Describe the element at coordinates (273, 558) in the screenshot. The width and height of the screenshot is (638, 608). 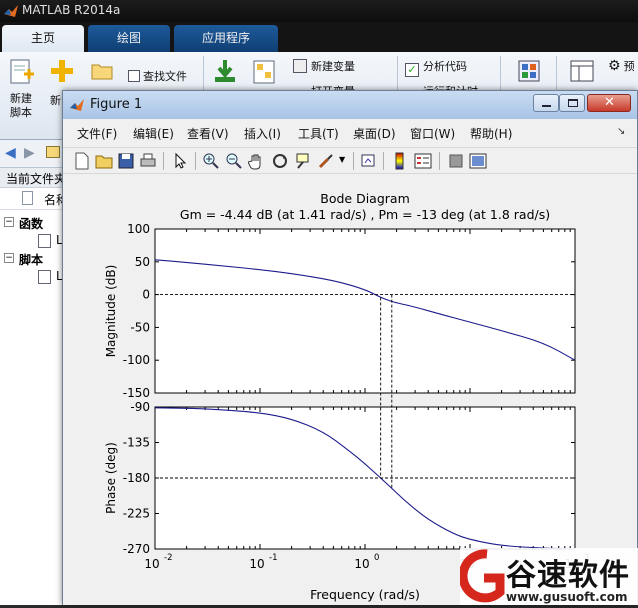
I see `x-tick-exponent: -1` at that location.